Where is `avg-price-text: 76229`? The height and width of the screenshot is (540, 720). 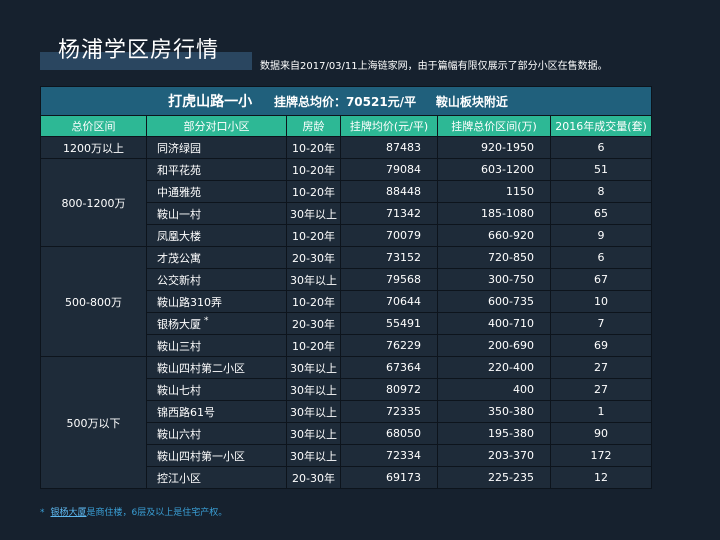
avg-price-text: 76229 is located at coordinates (403, 345).